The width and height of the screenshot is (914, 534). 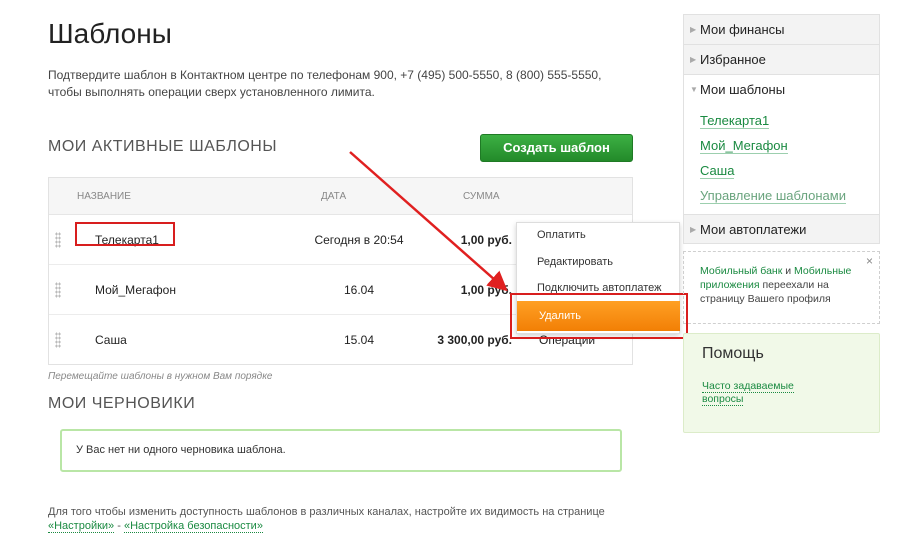 What do you see at coordinates (162, 146) in the screenshot?
I see `active-templates-title: МОИ АКТИВНЫЕ ШАБЛОНЫ` at bounding box center [162, 146].